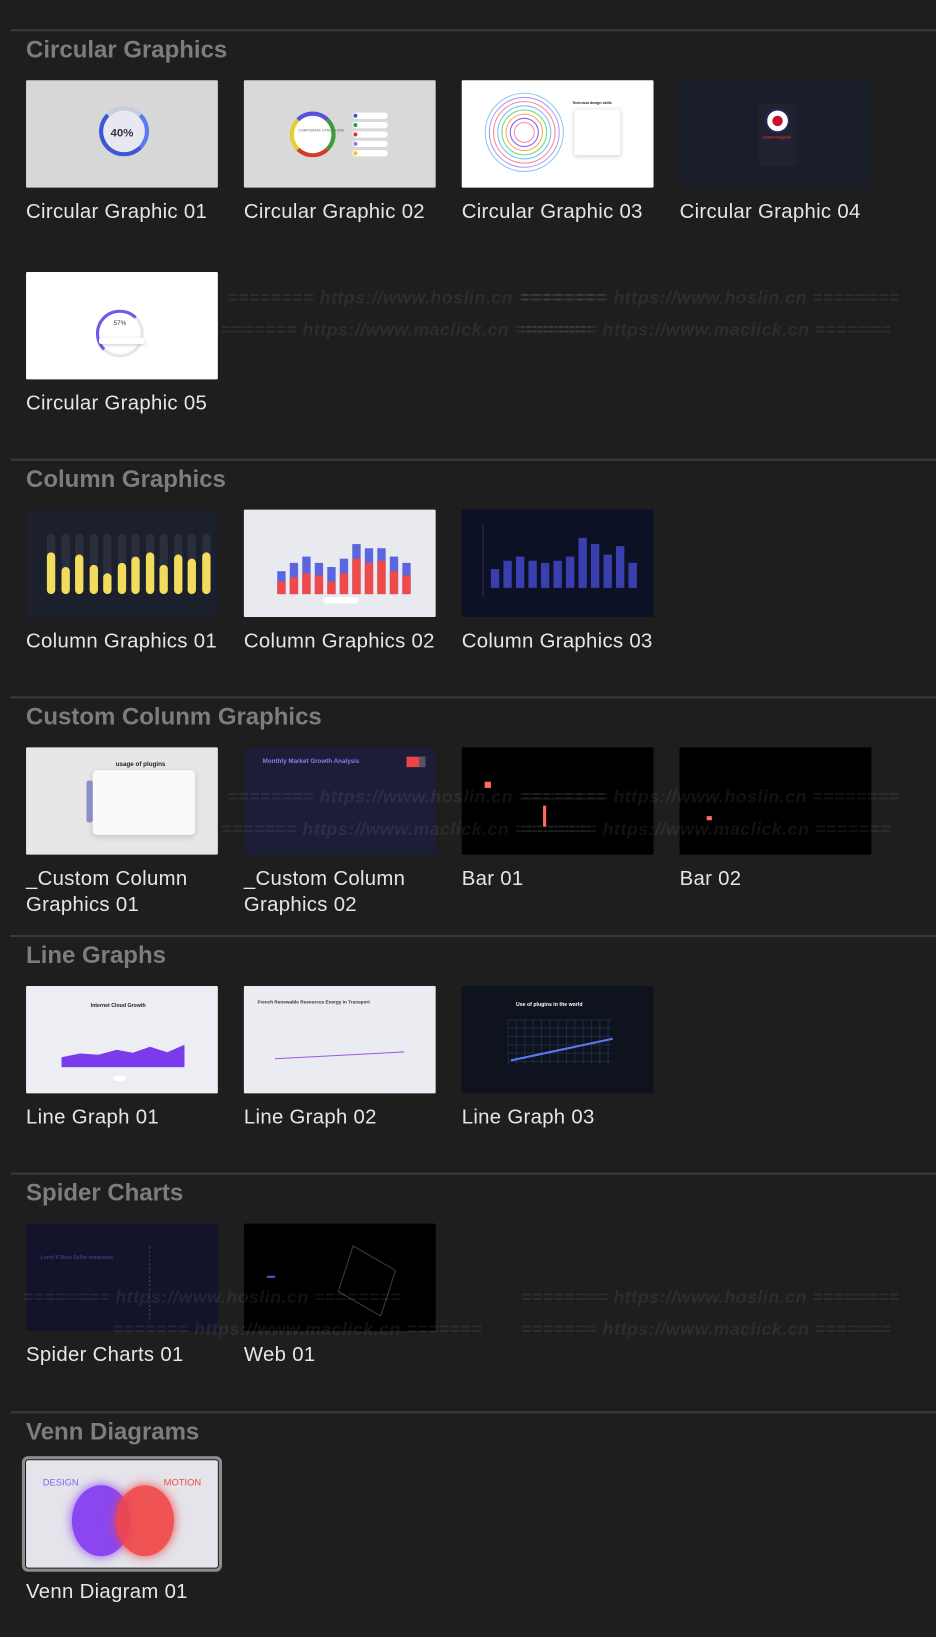 This screenshot has width=936, height=1637. What do you see at coordinates (597, 132) in the screenshot?
I see `skills-card` at bounding box center [597, 132].